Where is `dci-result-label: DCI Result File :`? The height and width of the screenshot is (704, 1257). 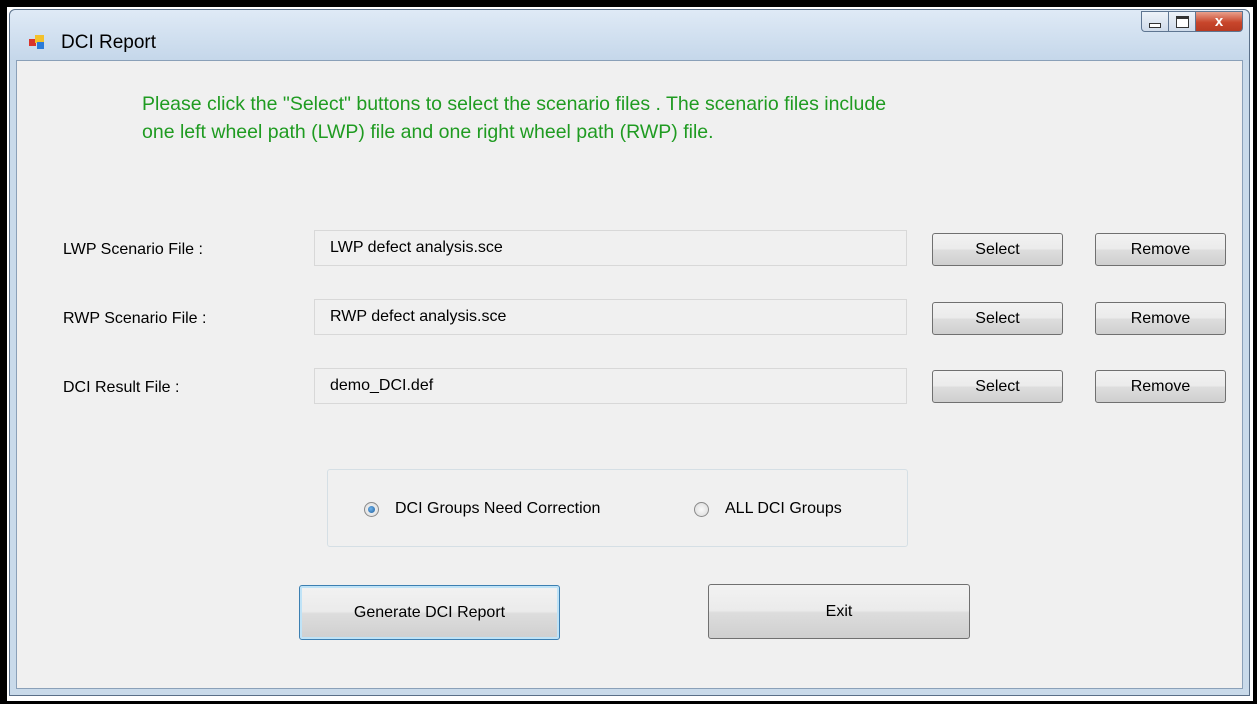
dci-result-label: DCI Result File : is located at coordinates (121, 387).